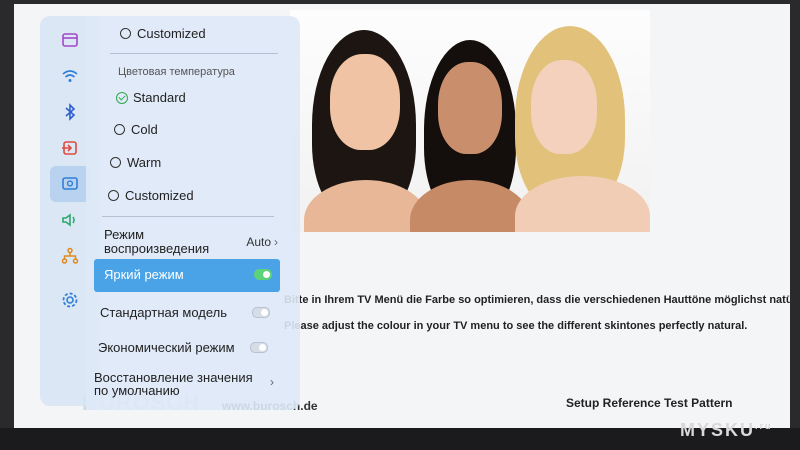 This screenshot has height=450, width=800. What do you see at coordinates (70, 300) in the screenshot?
I see `settings-gear-icon` at bounding box center [70, 300].